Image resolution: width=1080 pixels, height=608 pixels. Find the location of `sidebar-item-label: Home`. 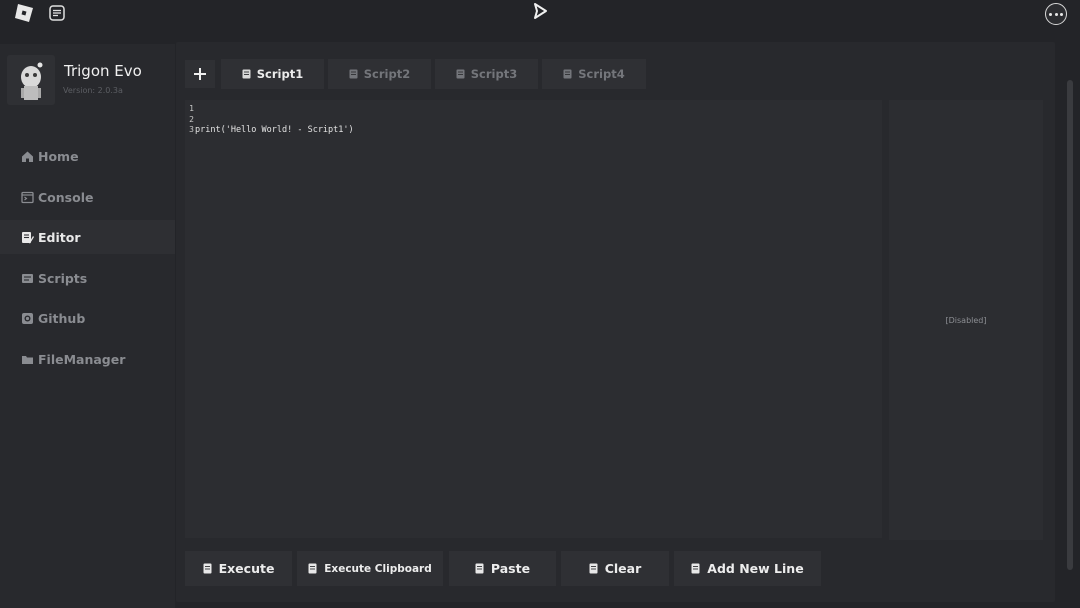

sidebar-item-label: Home is located at coordinates (58, 156).